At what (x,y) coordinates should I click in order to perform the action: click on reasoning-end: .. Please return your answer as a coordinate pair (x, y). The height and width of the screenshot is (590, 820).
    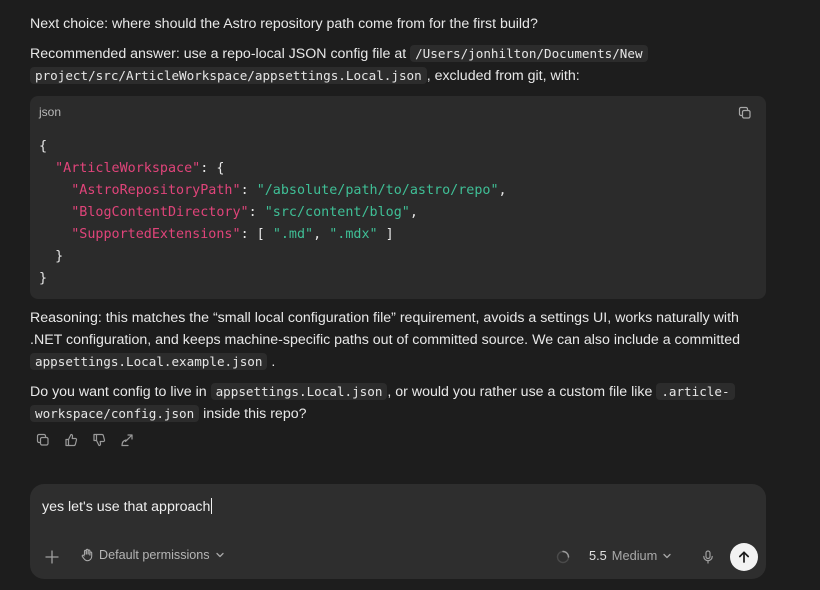
    Looking at the image, I should click on (273, 362).